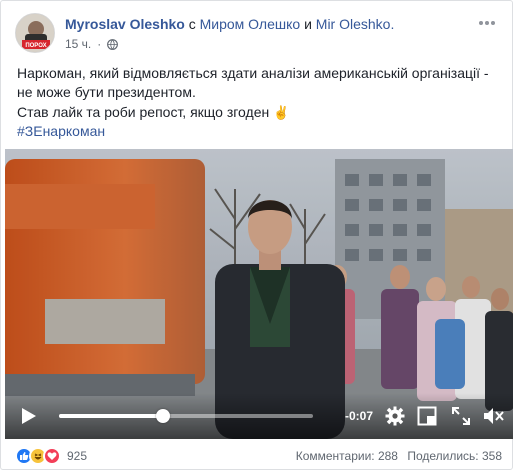  What do you see at coordinates (29, 416) in the screenshot?
I see `play-icon` at bounding box center [29, 416].